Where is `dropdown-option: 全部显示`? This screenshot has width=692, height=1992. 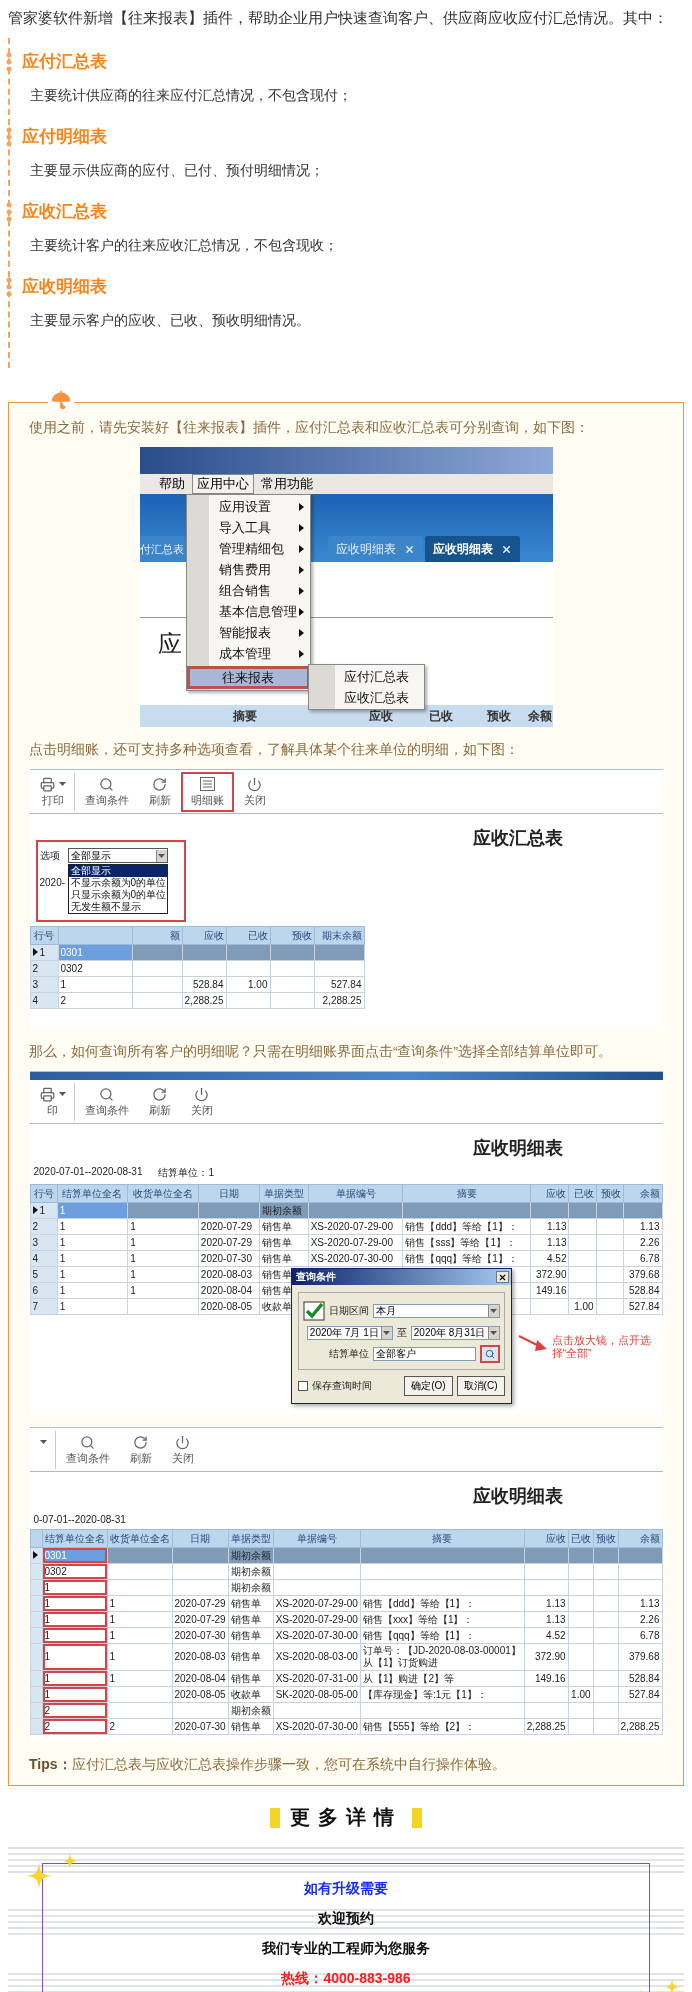 dropdown-option: 全部显示 is located at coordinates (117, 871).